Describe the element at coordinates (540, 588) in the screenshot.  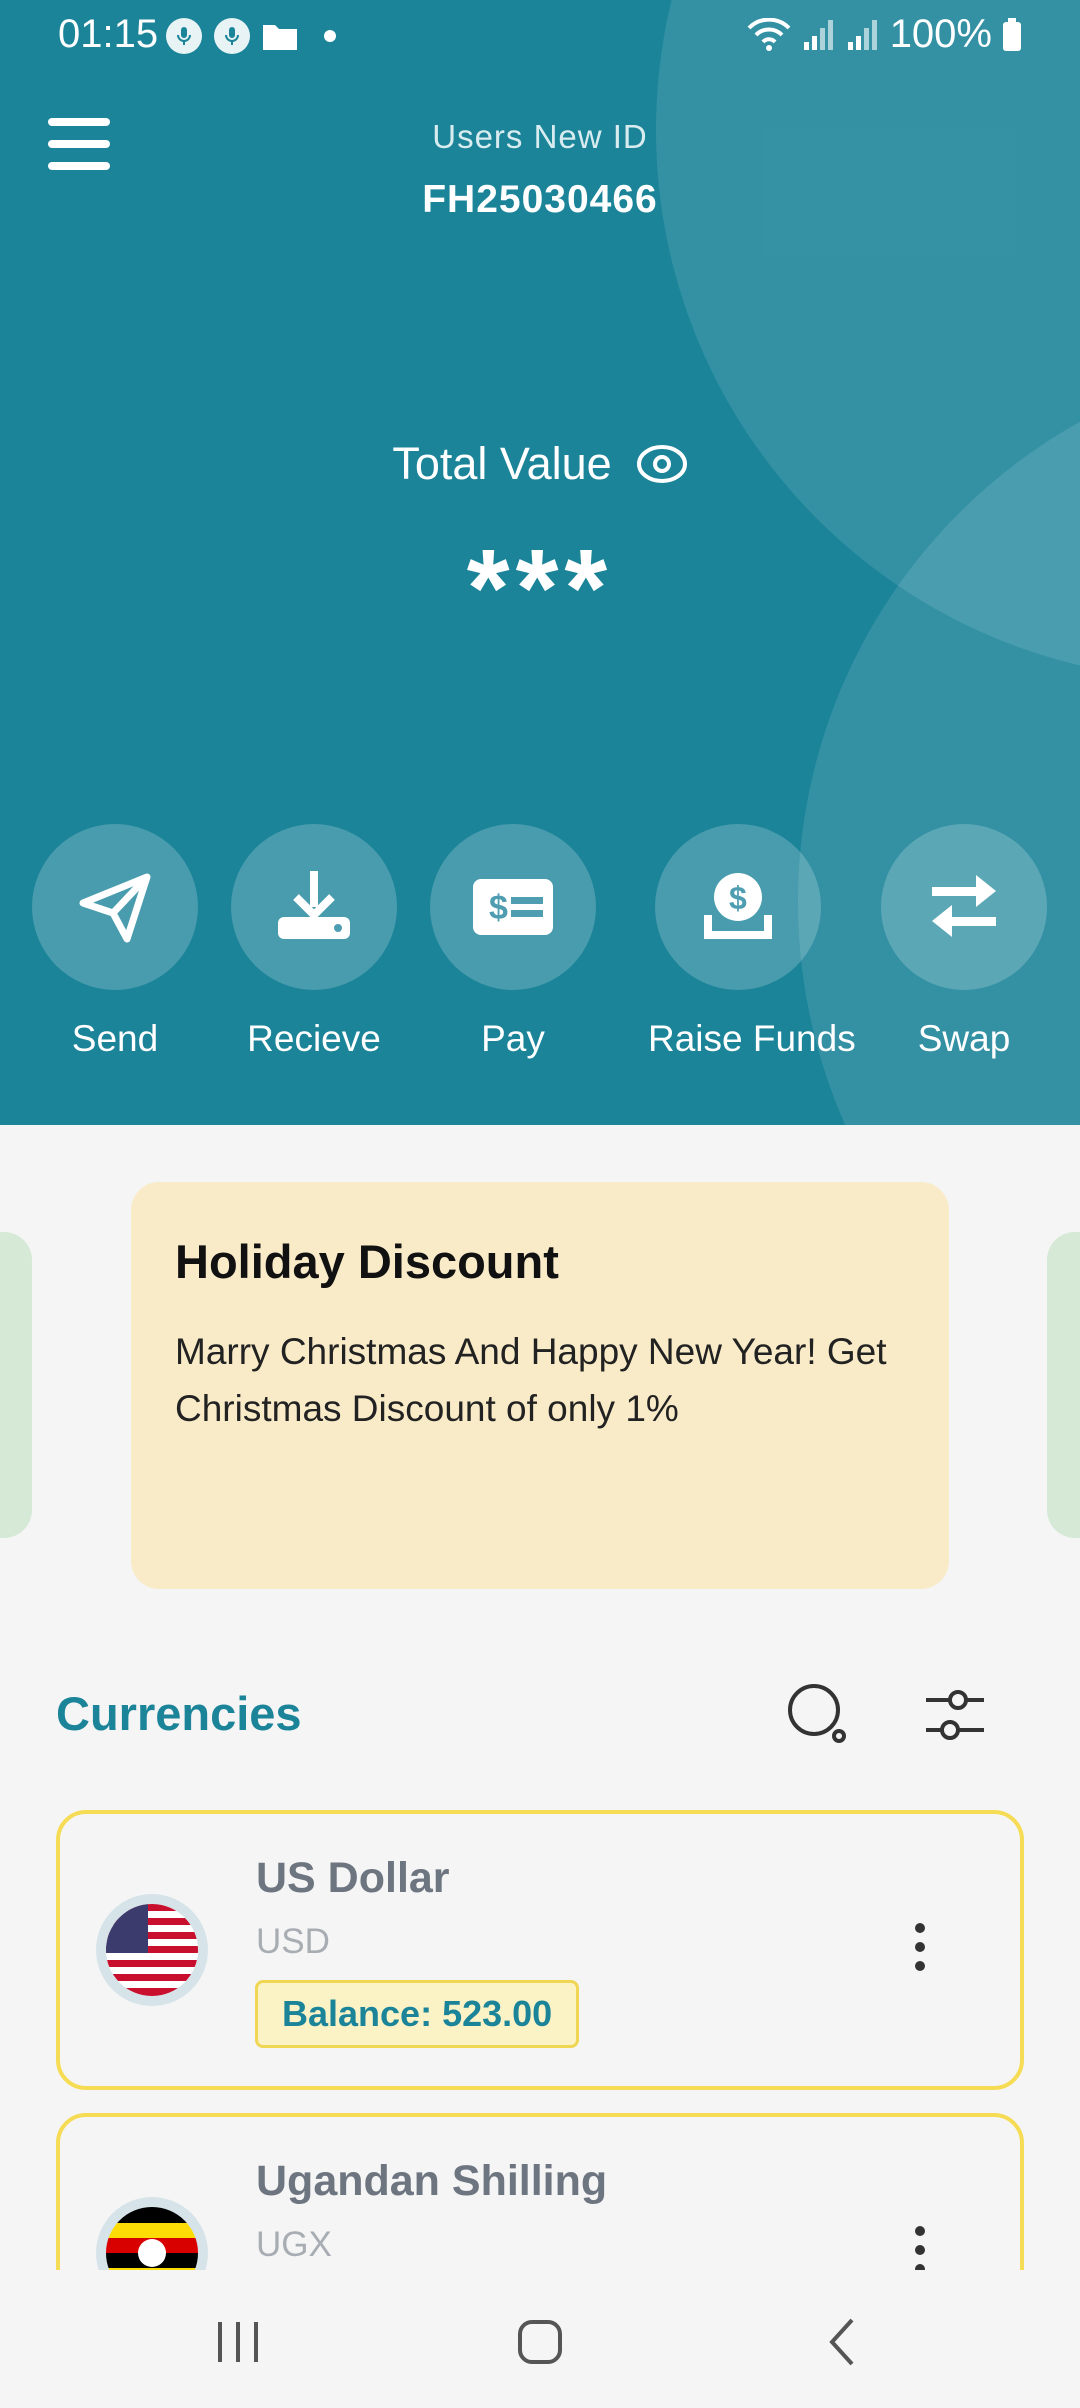
I see `total-value: ***` at that location.